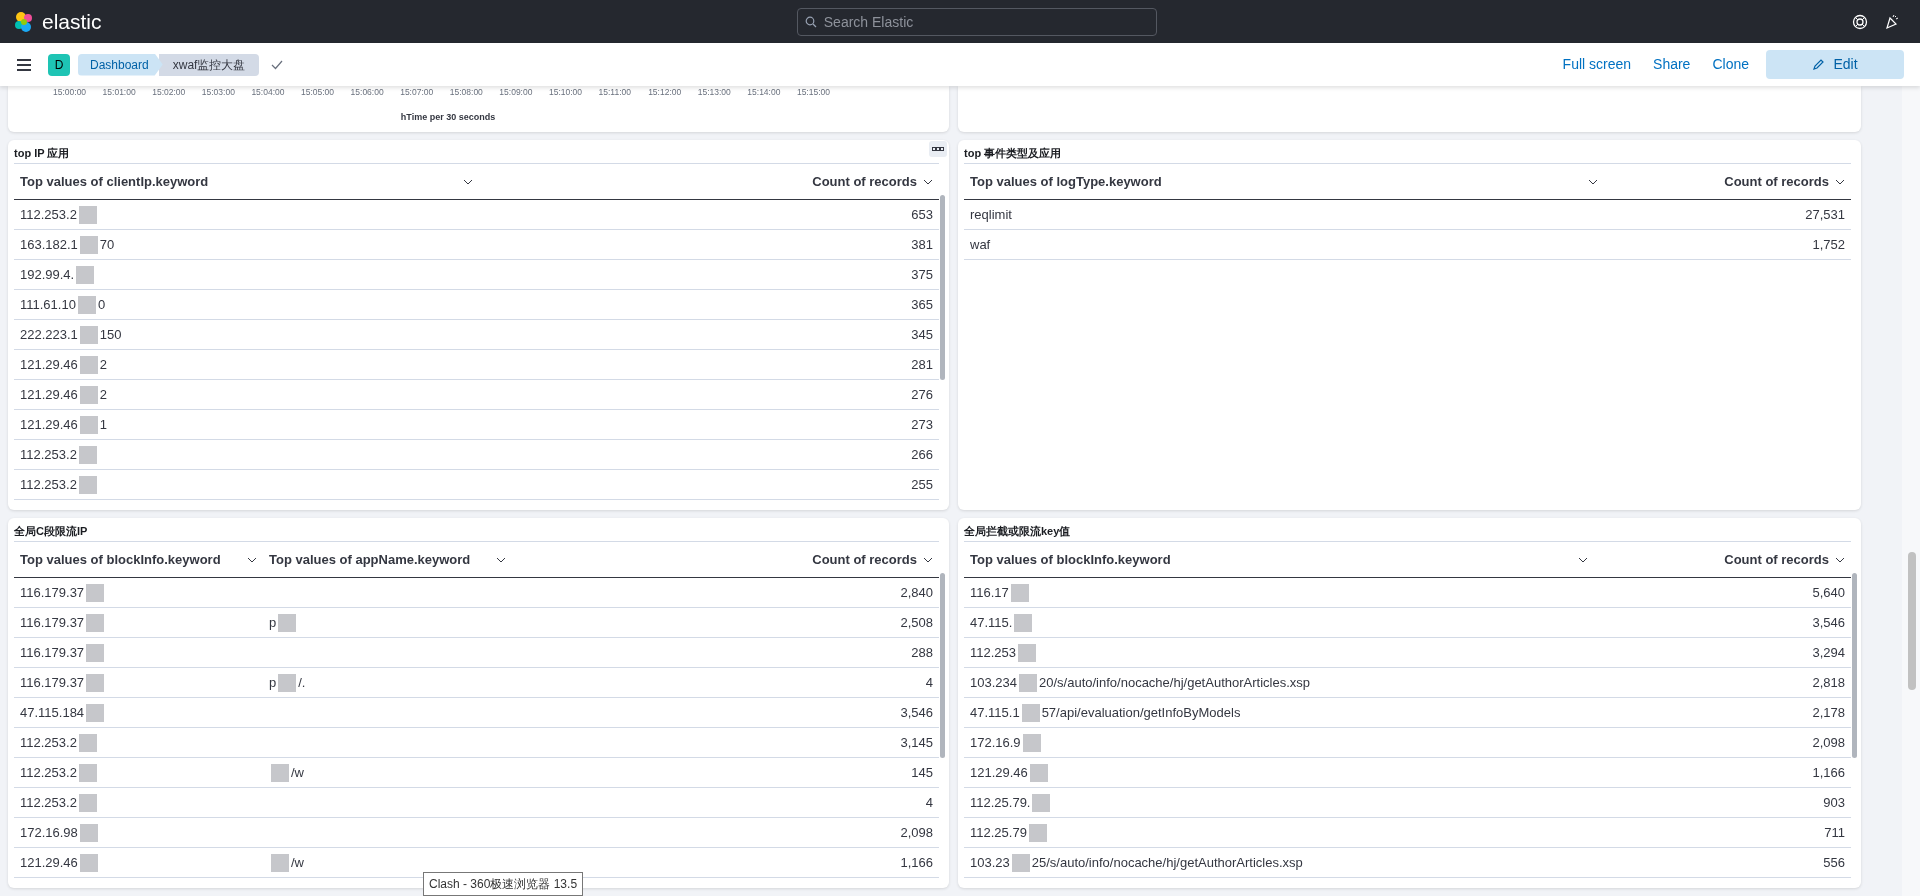 This screenshot has height=896, width=1920. I want to click on table-cell-text: 711, so click(1834, 832).